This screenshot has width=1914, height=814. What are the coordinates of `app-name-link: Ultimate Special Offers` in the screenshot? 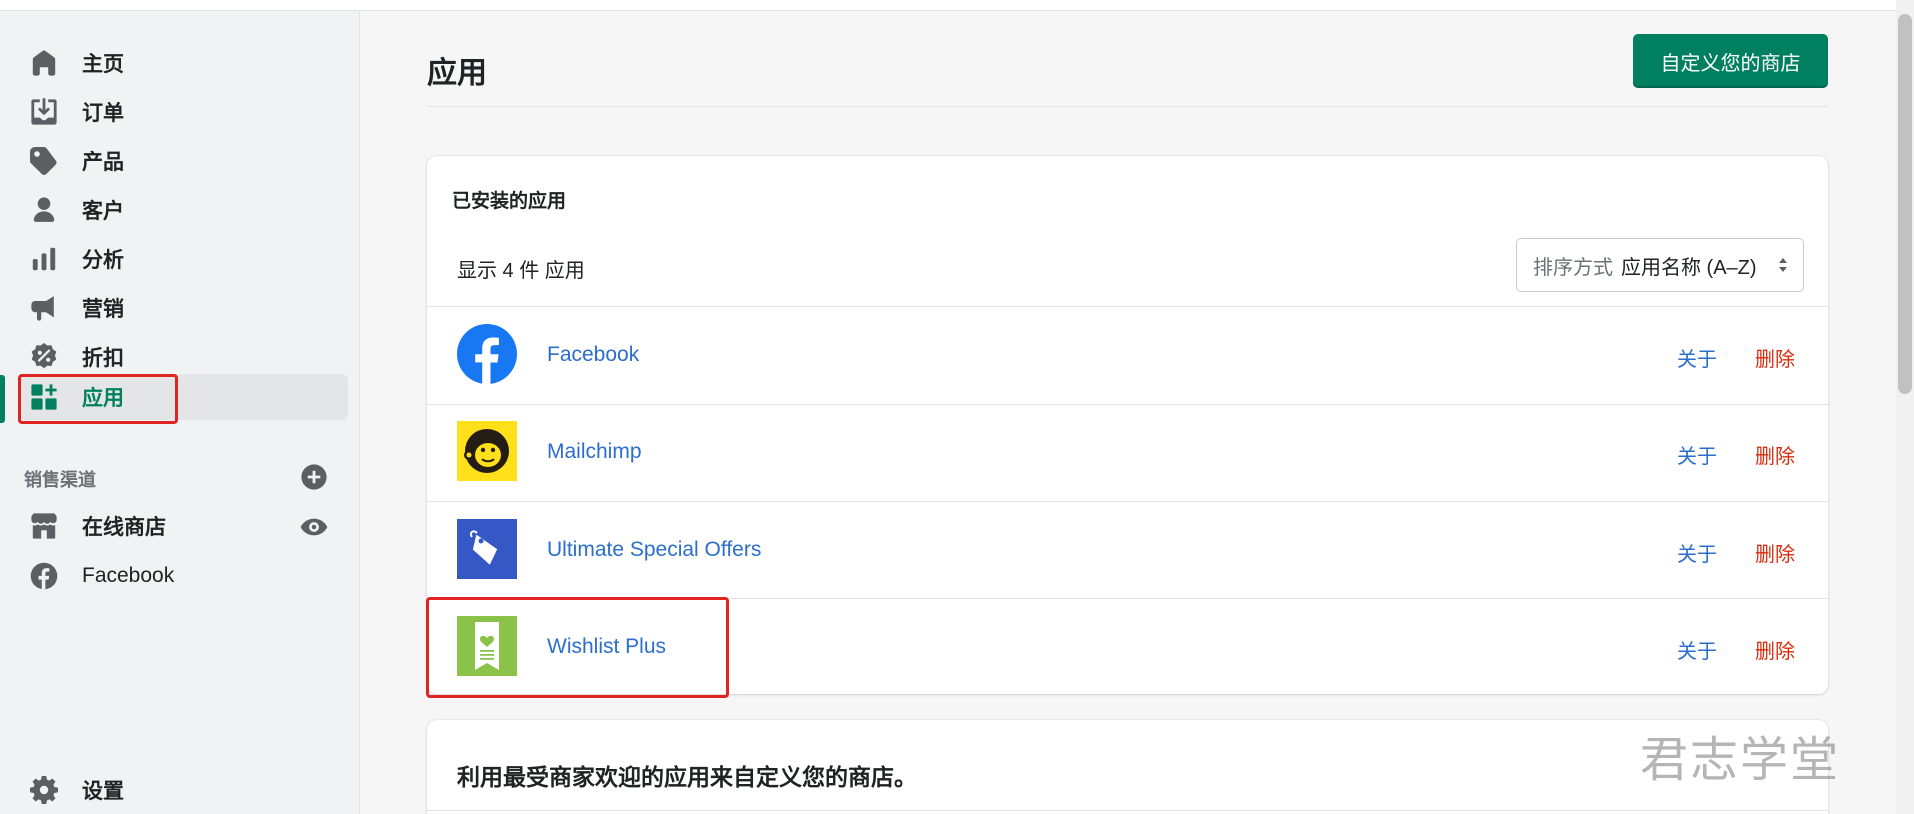 It's located at (654, 550).